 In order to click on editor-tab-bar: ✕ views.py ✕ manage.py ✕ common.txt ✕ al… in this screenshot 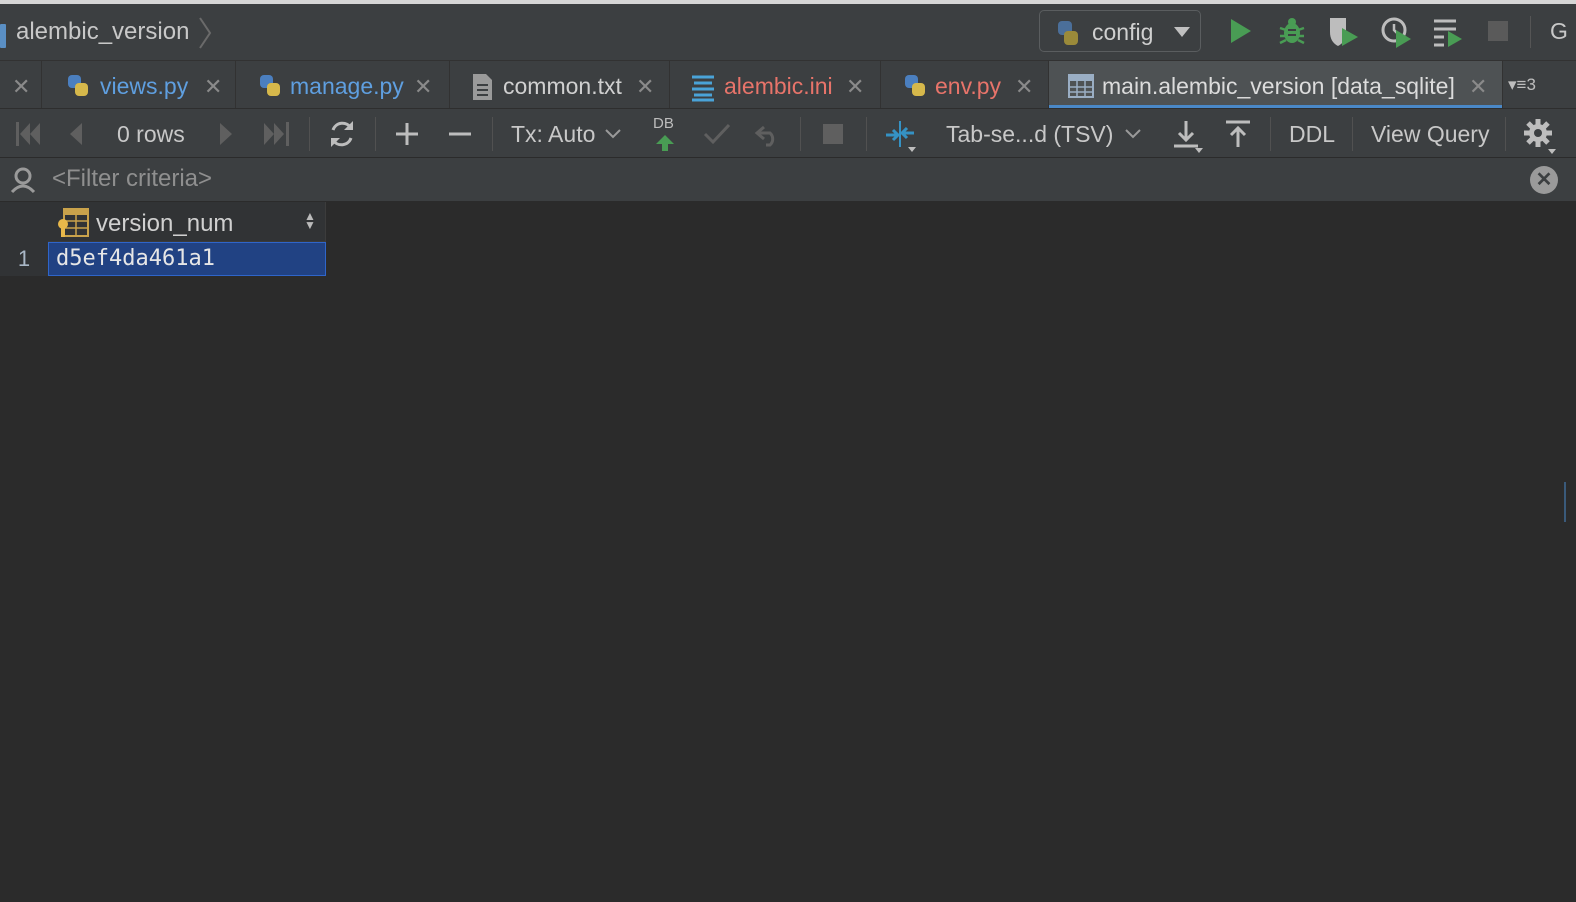, I will do `click(788, 84)`.